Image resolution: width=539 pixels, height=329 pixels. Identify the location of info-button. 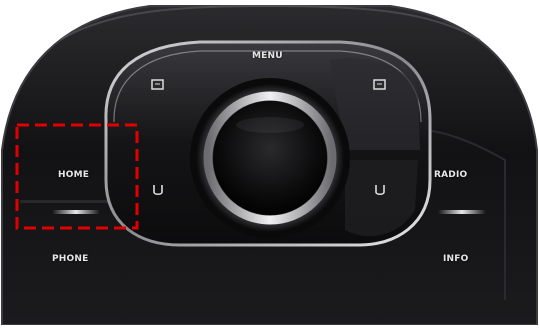
(475, 260).